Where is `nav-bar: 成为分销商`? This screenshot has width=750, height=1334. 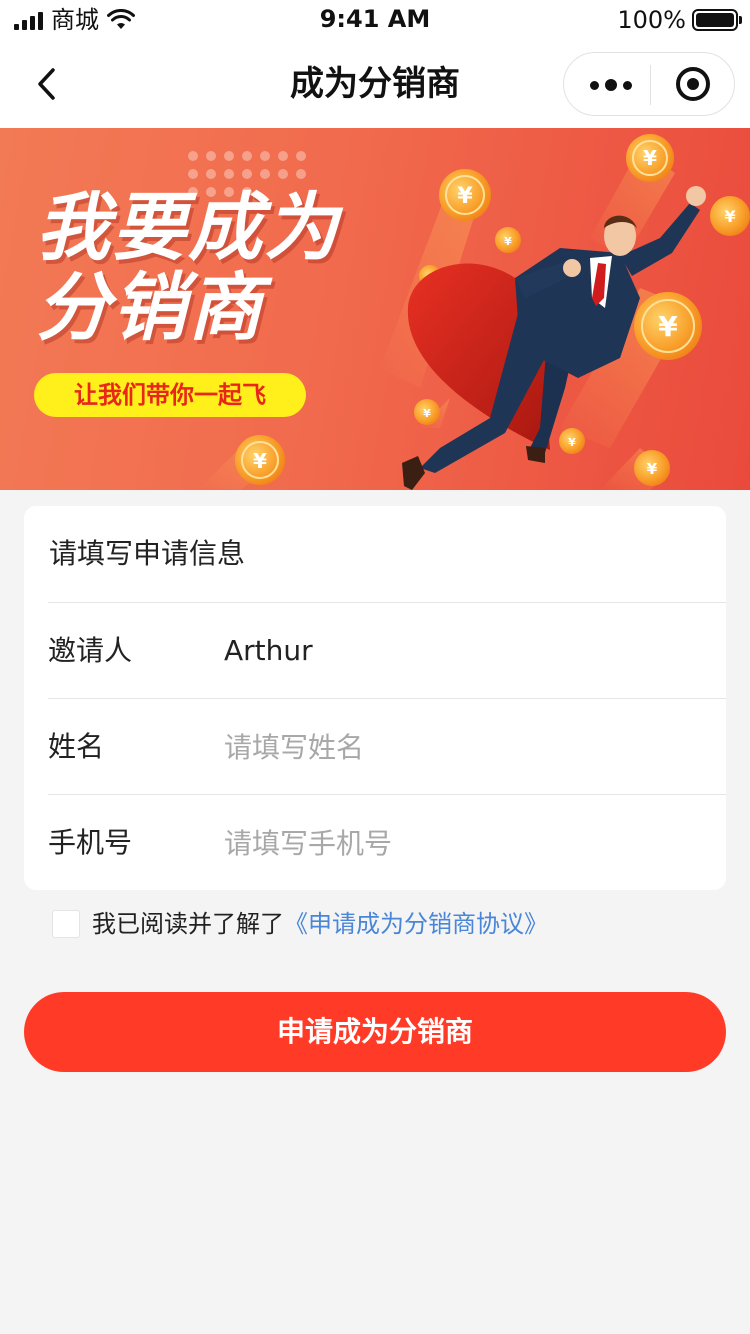 nav-bar: 成为分销商 is located at coordinates (375, 84).